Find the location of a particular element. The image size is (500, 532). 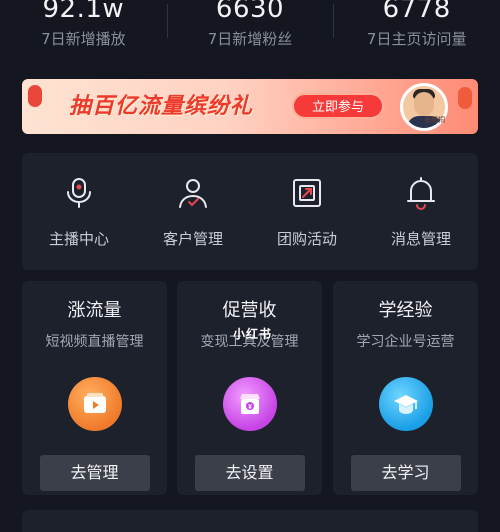

bottom-card is located at coordinates (250, 521).